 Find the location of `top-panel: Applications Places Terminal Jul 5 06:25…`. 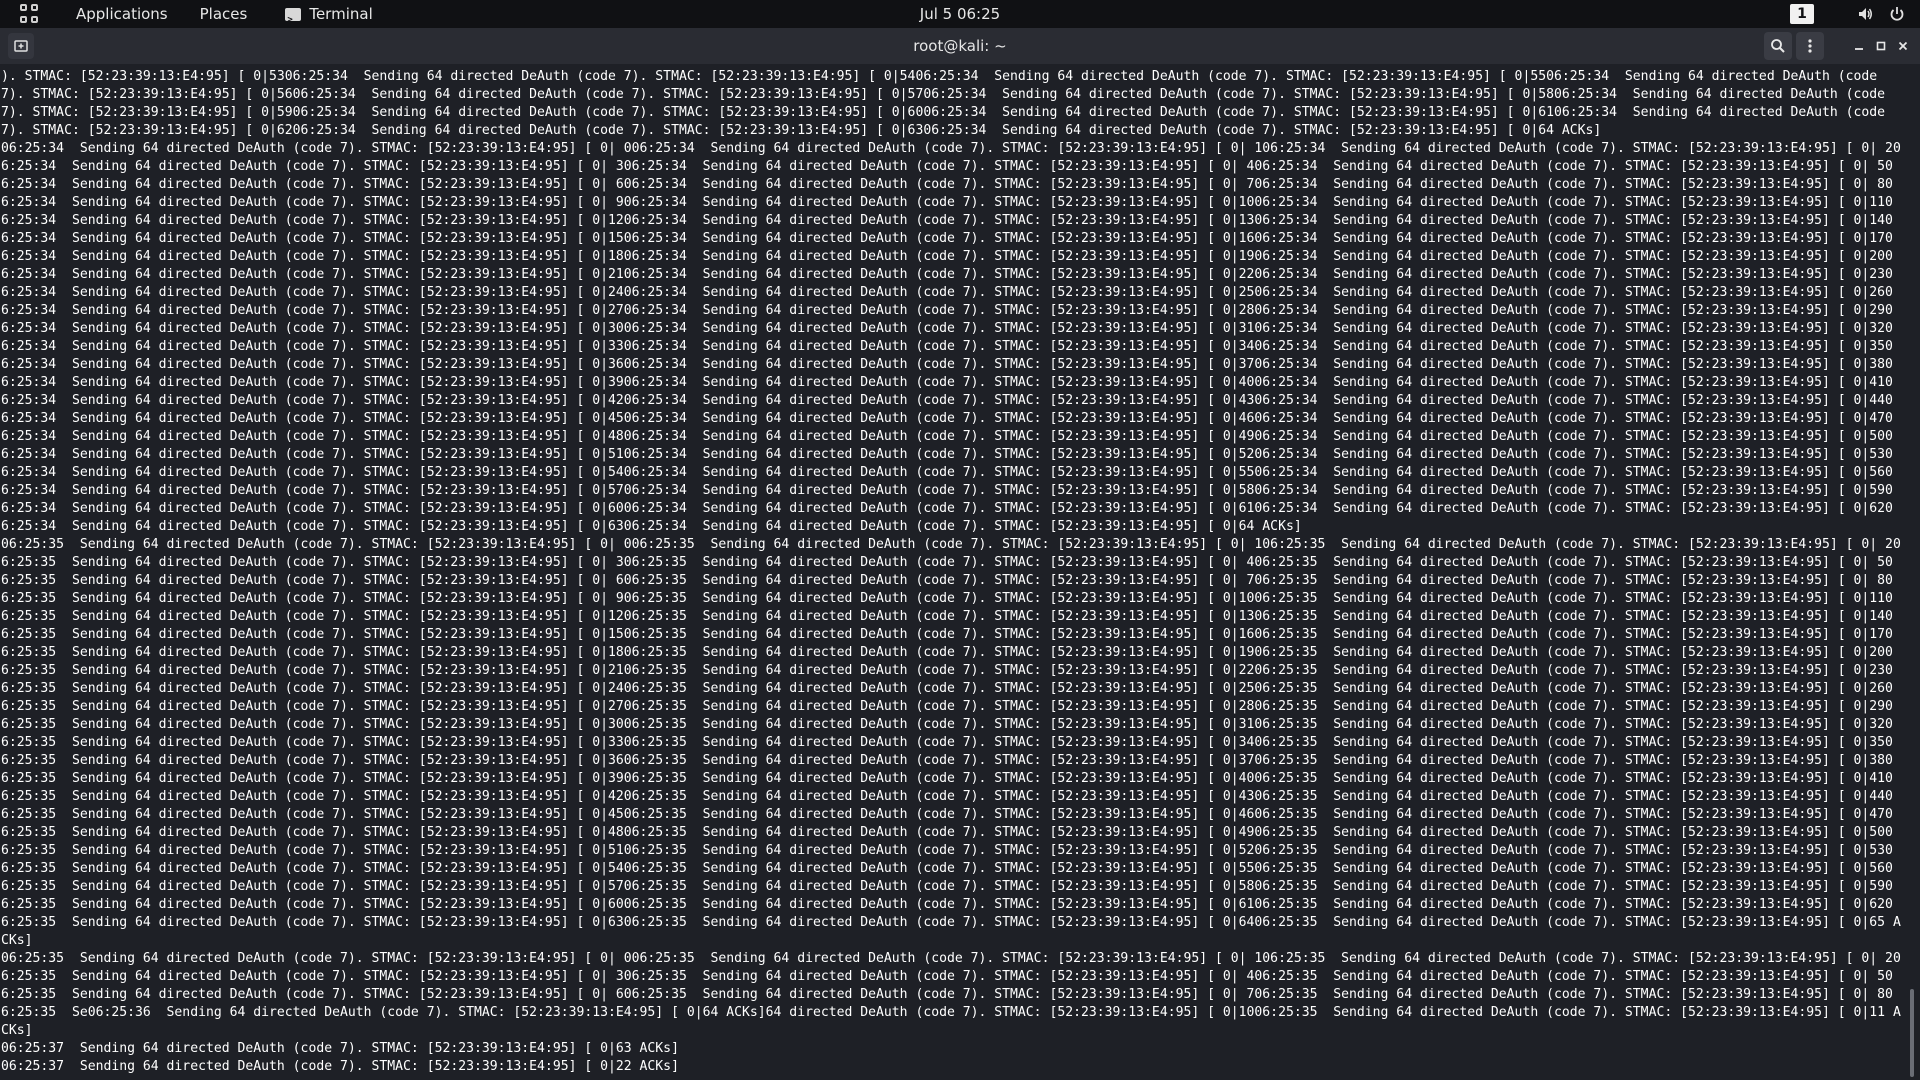

top-panel: Applications Places Terminal Jul 5 06:25… is located at coordinates (960, 17).